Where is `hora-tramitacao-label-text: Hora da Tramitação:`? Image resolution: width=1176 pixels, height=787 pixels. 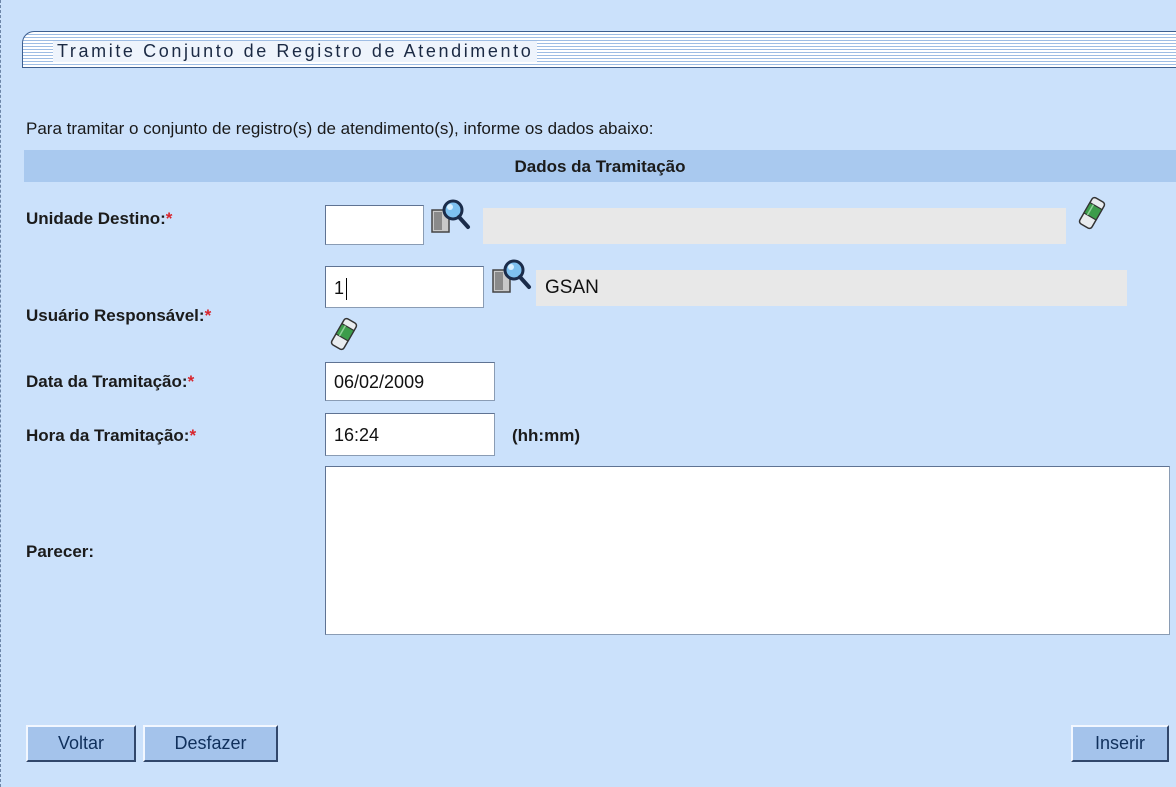 hora-tramitacao-label-text: Hora da Tramitação: is located at coordinates (108, 435).